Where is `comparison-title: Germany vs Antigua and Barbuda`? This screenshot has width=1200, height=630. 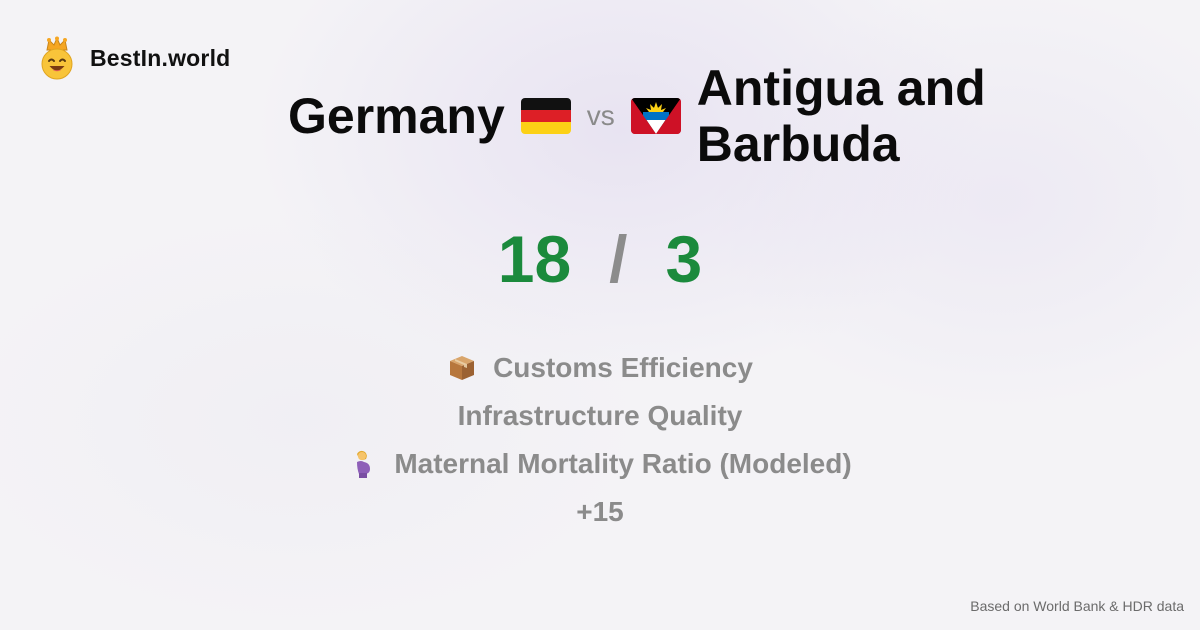 comparison-title: Germany vs Antigua and Barbuda is located at coordinates (652, 116).